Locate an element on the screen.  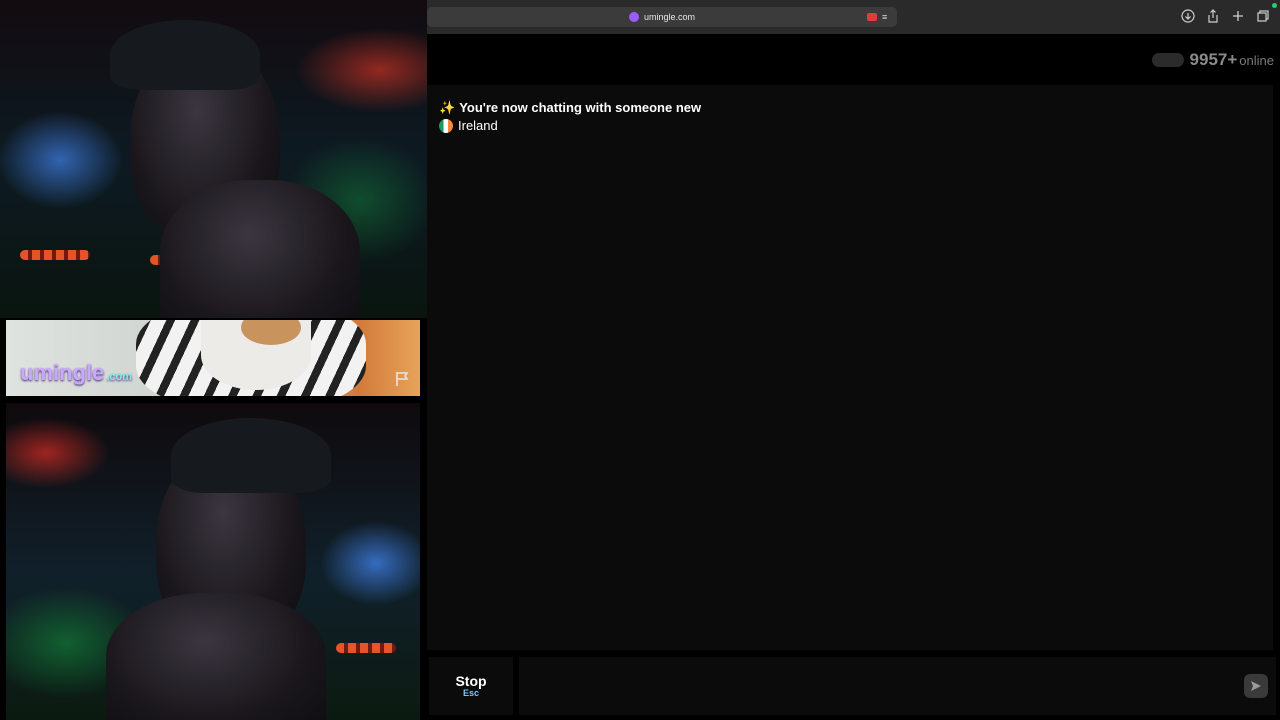
logo-text: umingle is located at coordinates (62, 372).